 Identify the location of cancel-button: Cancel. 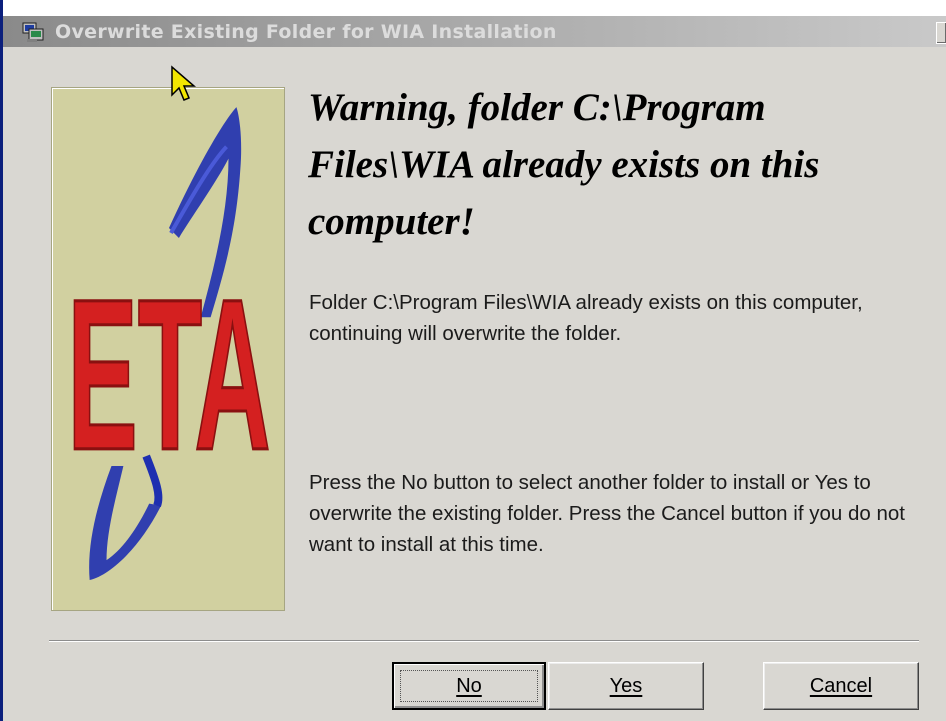
(841, 686).